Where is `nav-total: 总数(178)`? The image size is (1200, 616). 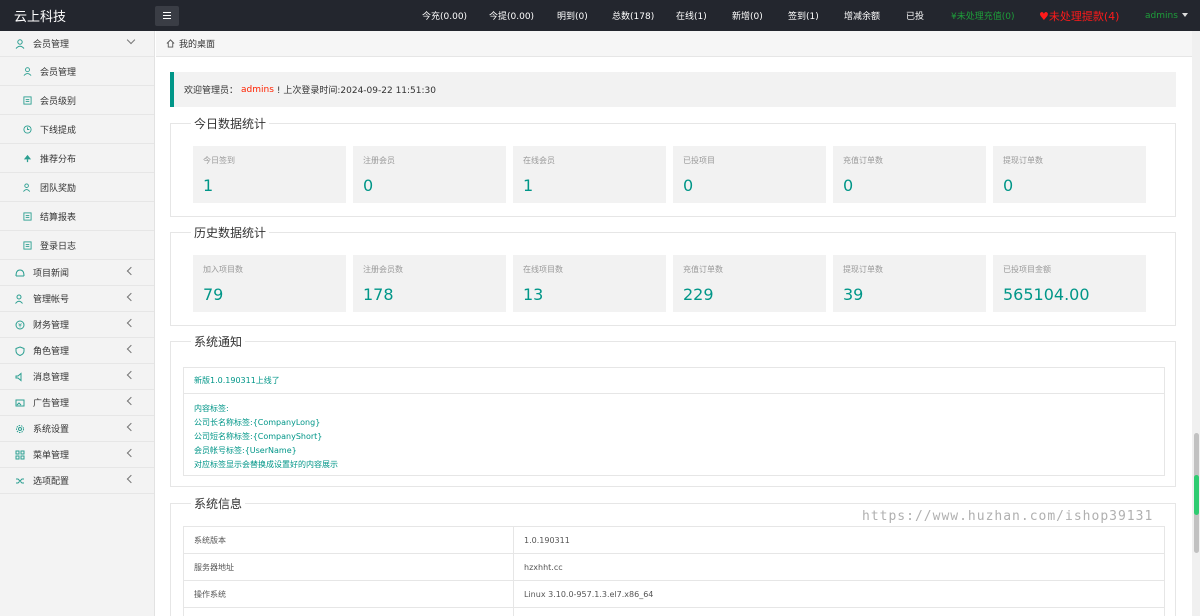 nav-total: 总数(178) is located at coordinates (644, 15).